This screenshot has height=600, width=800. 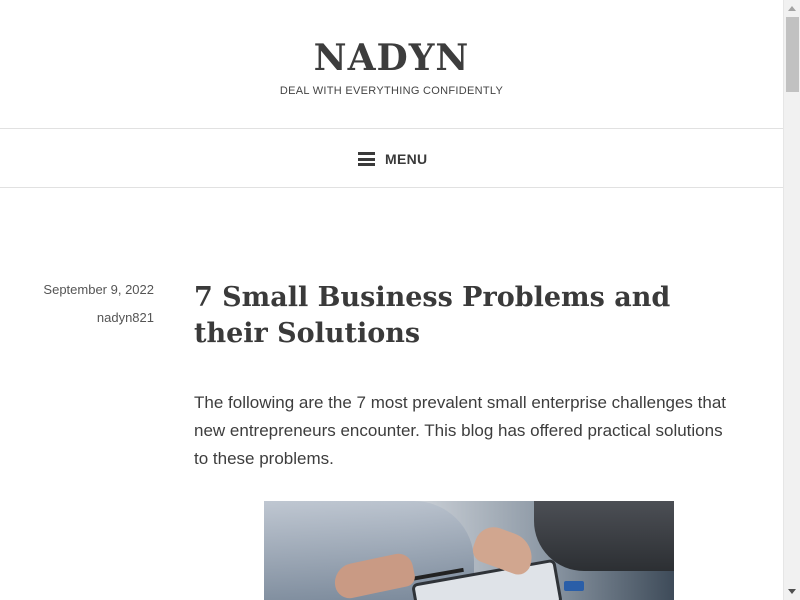 I want to click on scroll-down-arrow-icon, so click(x=792, y=591).